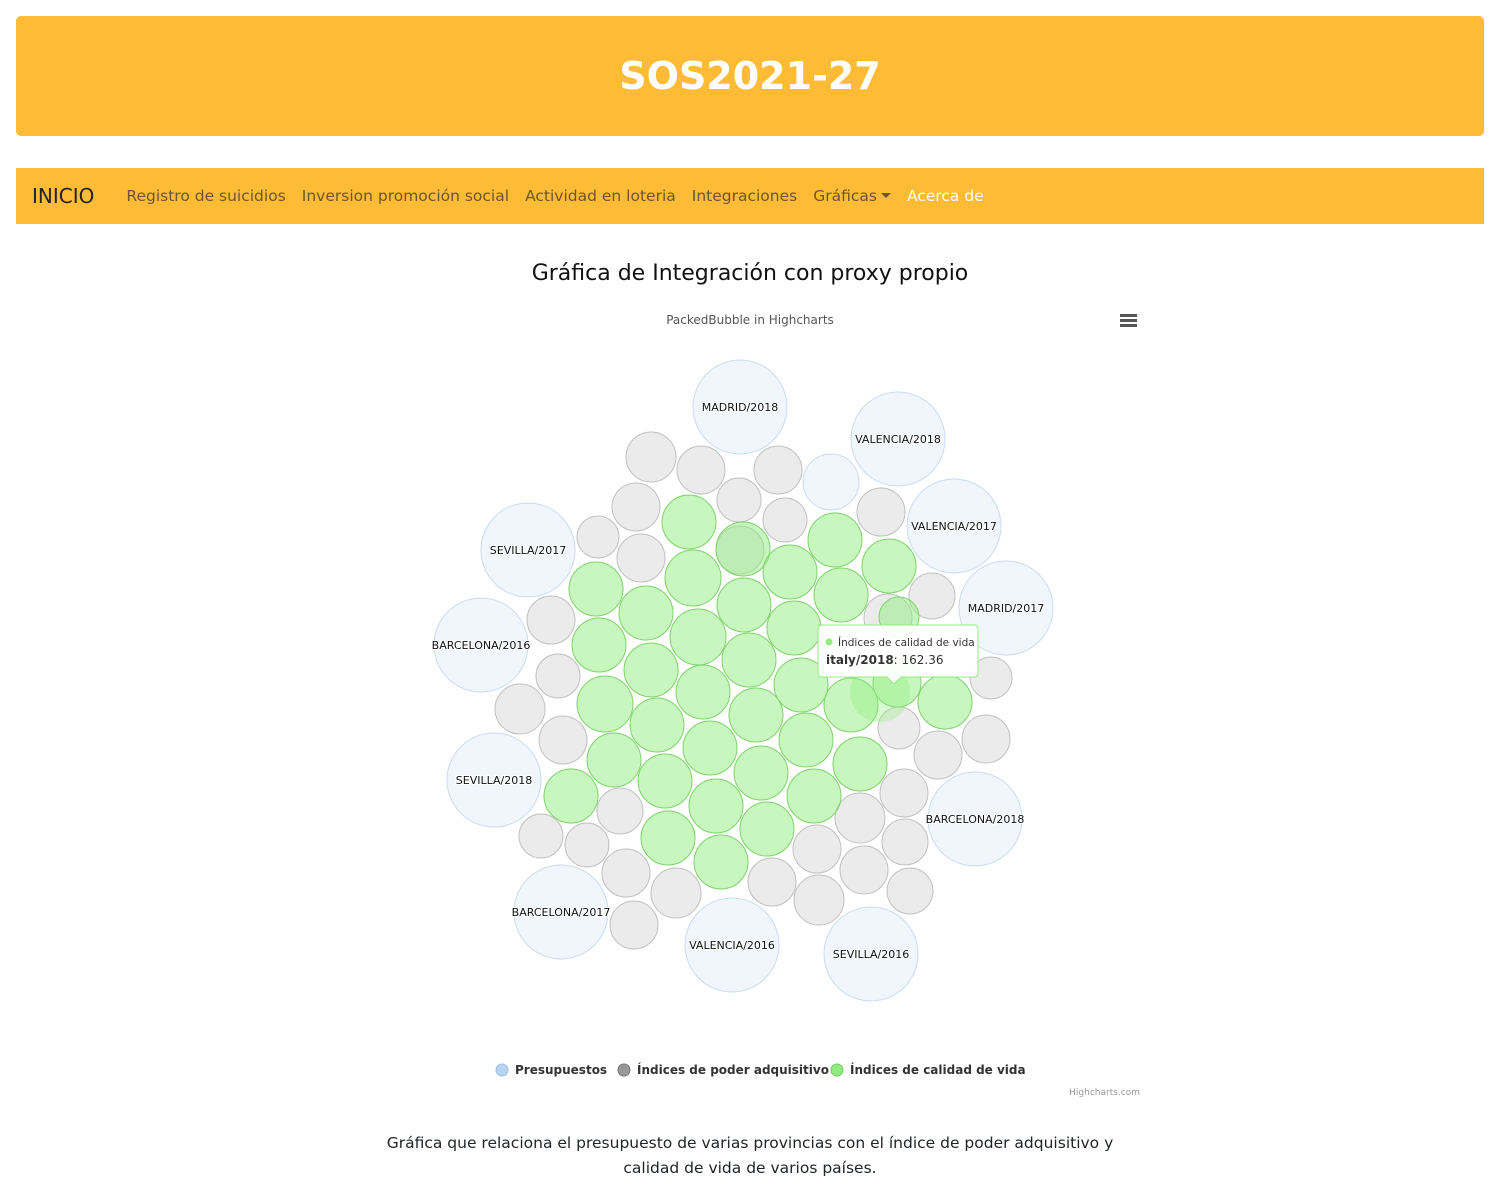  What do you see at coordinates (733, 1069) in the screenshot?
I see `legend-label-poder-adquisitivo: Índices de poder adquisitivo` at bounding box center [733, 1069].